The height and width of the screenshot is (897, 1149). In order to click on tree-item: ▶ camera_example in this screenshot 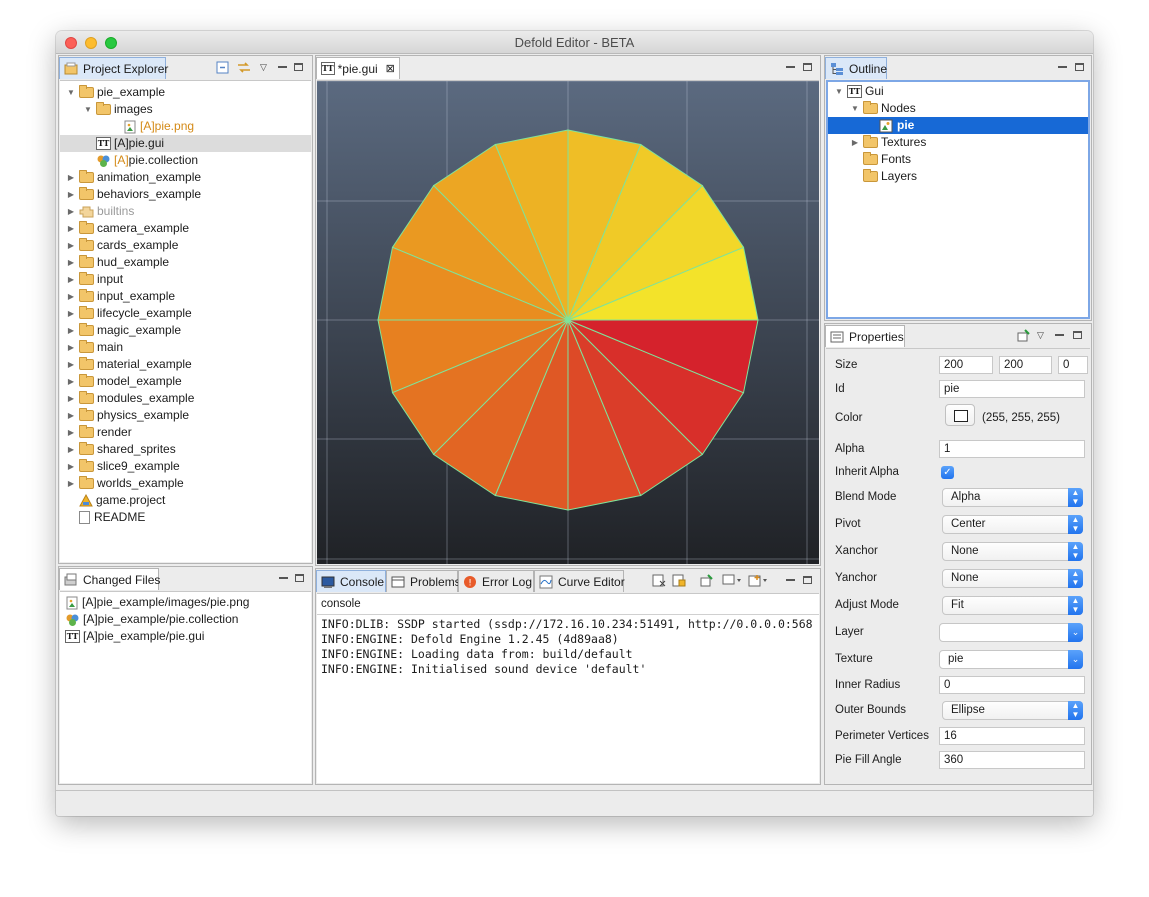, I will do `click(185, 228)`.